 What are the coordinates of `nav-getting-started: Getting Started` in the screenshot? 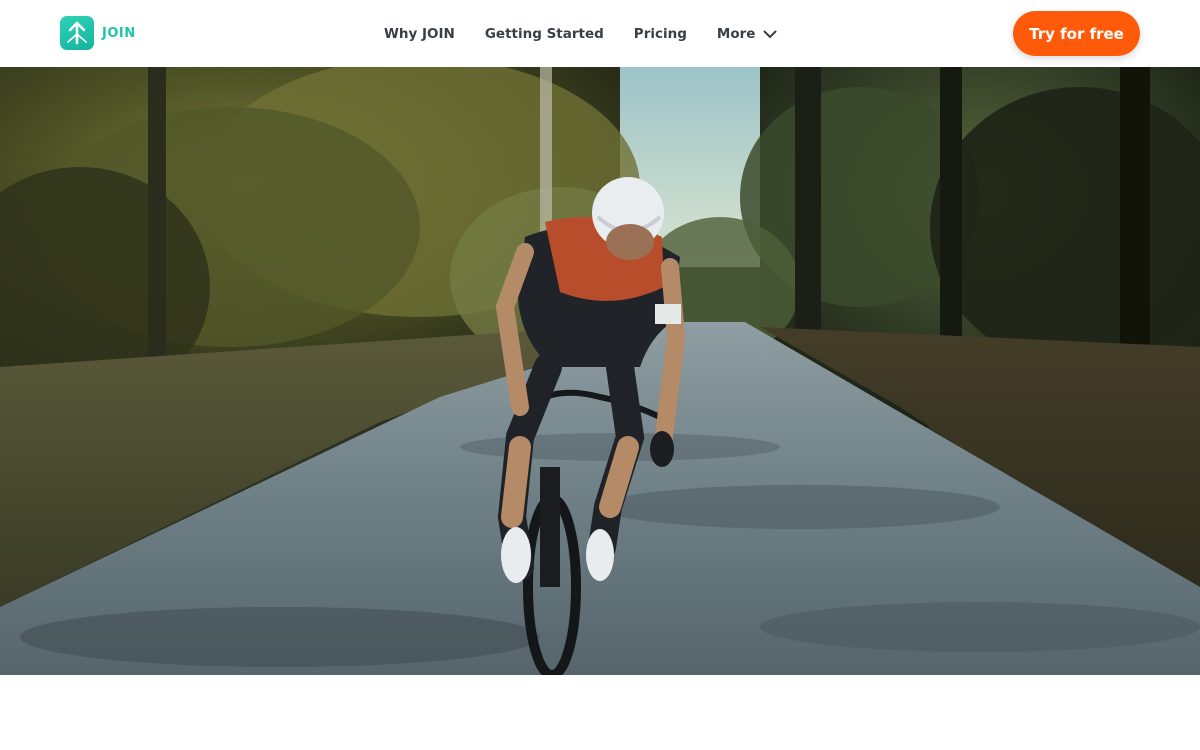 It's located at (544, 34).